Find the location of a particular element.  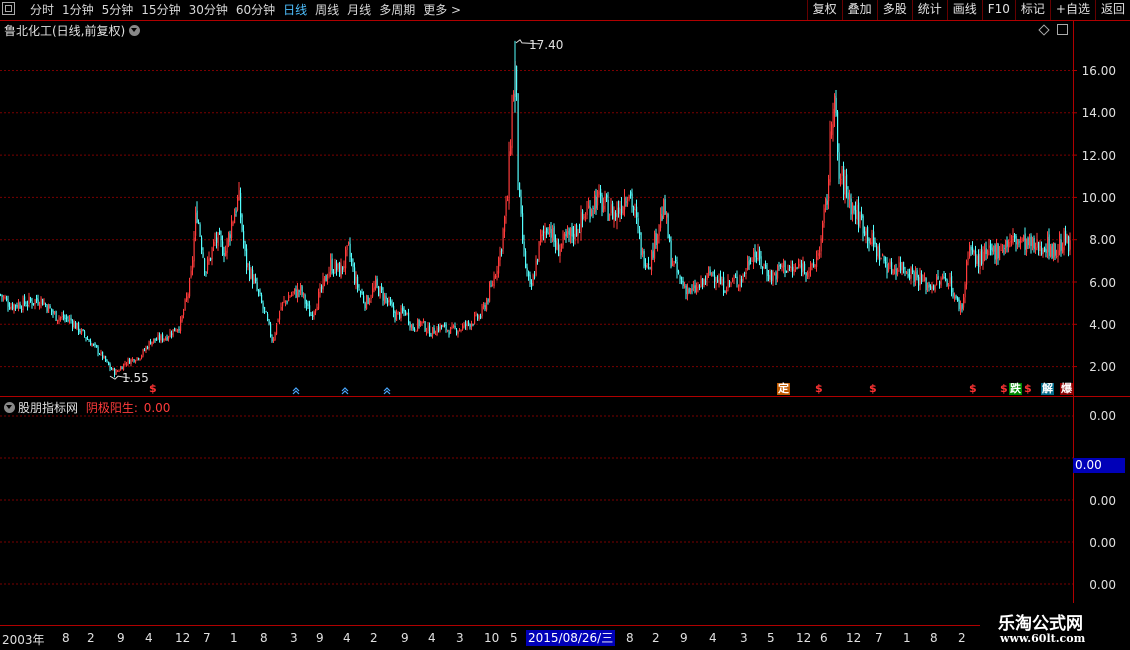

buy-arrow-icon is located at coordinates (387, 391).